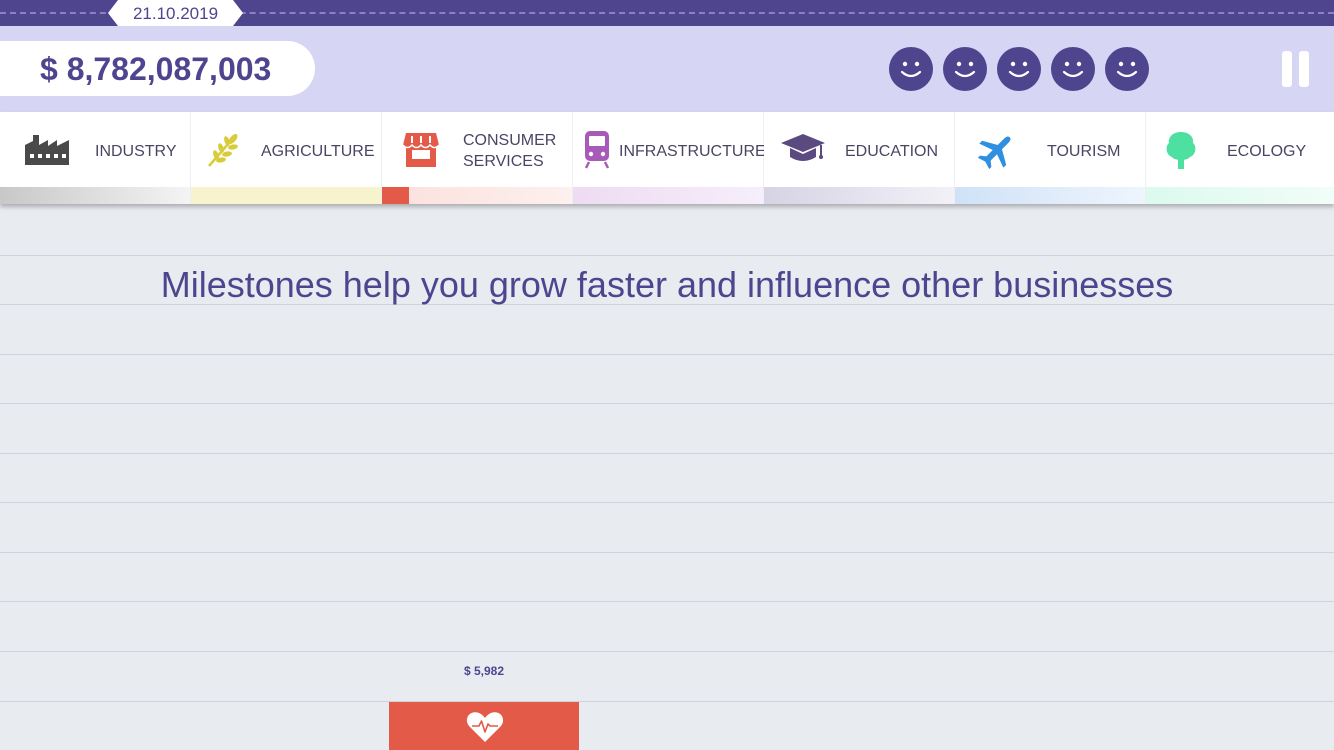 The height and width of the screenshot is (750, 1334). What do you see at coordinates (510, 151) in the screenshot?
I see `tab-label-consumer-services: CONSUMER SERVICES` at bounding box center [510, 151].